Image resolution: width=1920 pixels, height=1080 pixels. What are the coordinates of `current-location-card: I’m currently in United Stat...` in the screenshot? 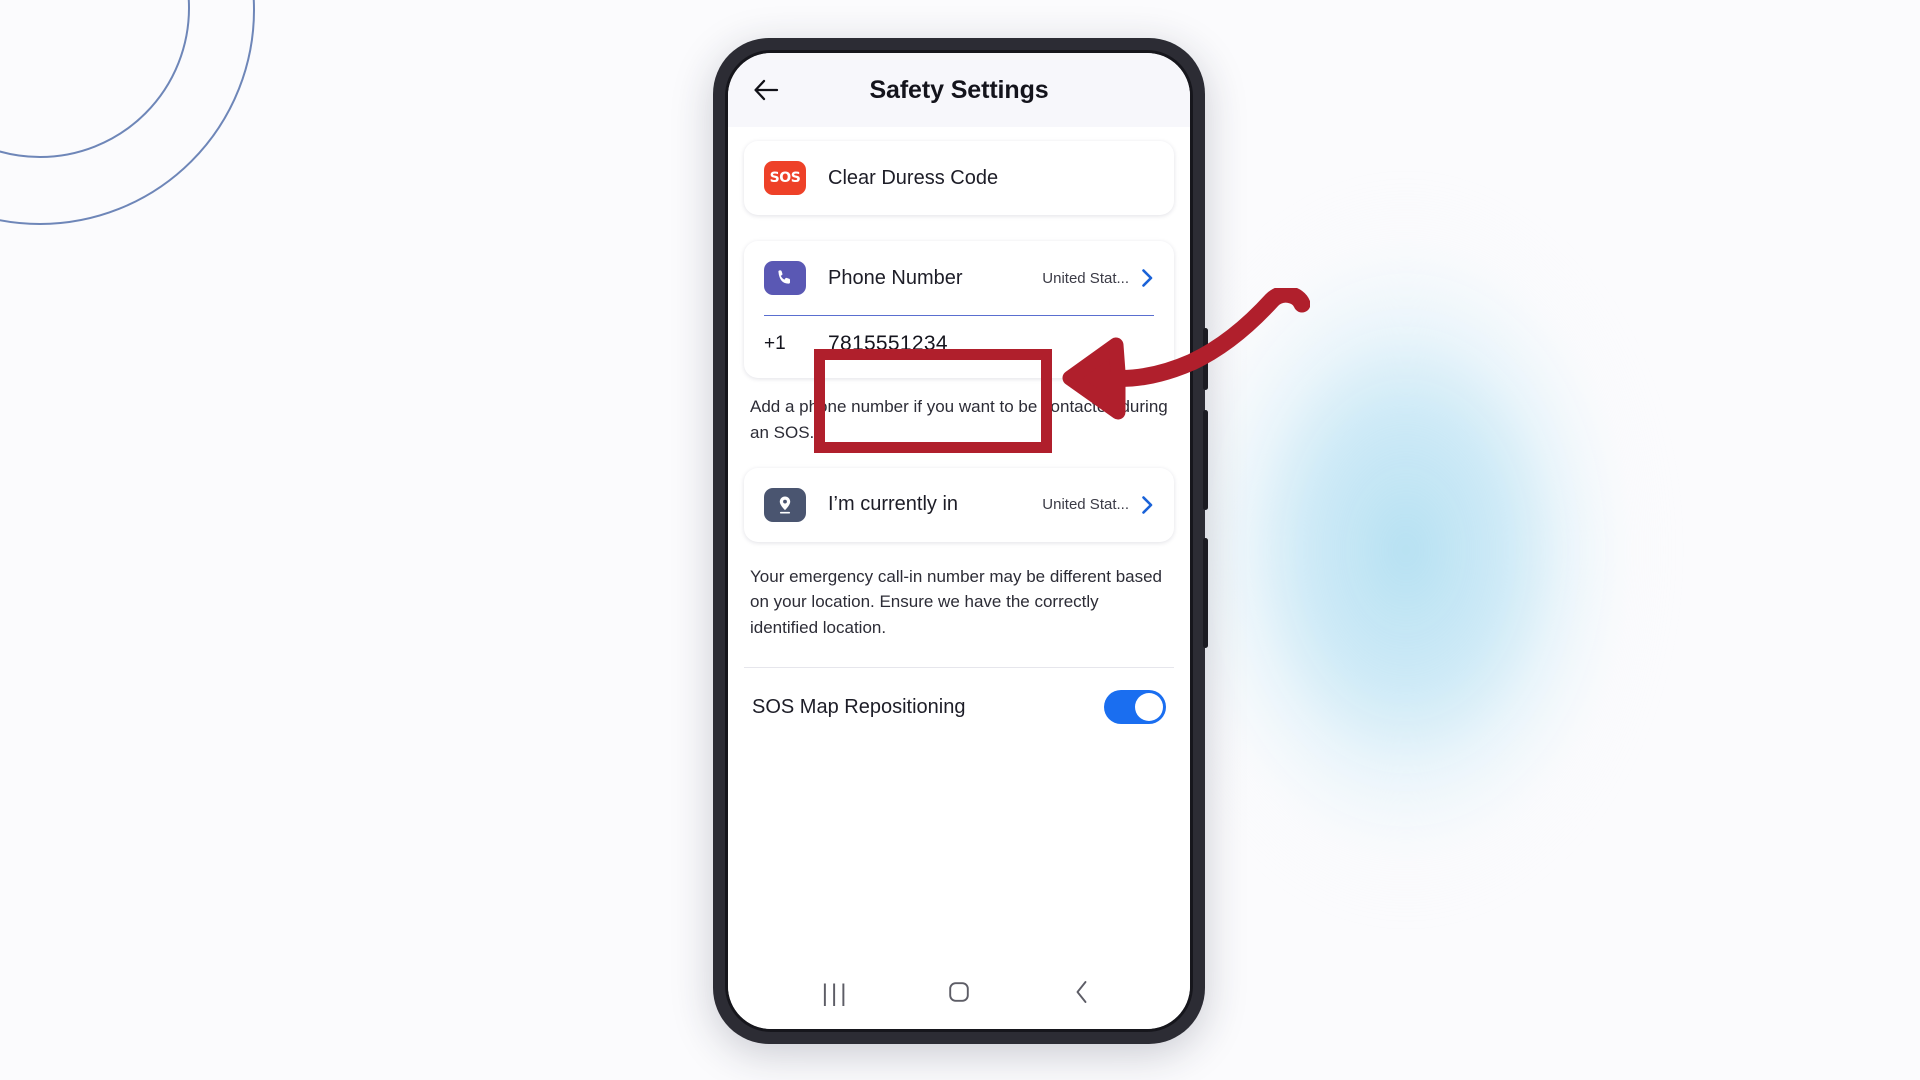 It's located at (959, 504).